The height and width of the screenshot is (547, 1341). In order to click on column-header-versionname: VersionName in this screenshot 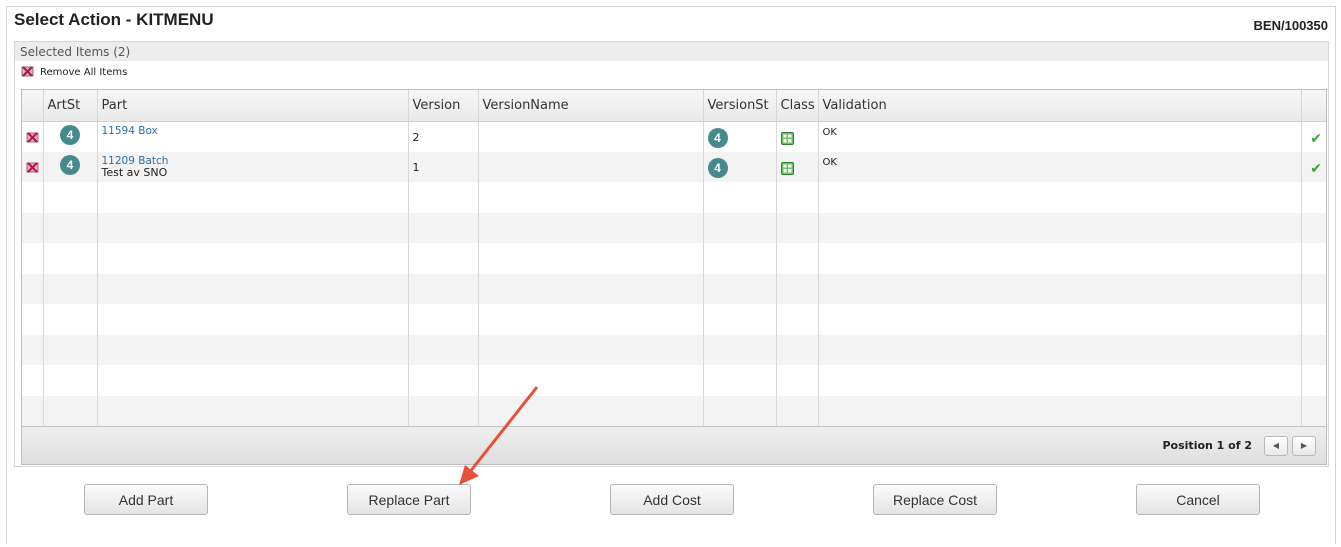, I will do `click(591, 106)`.